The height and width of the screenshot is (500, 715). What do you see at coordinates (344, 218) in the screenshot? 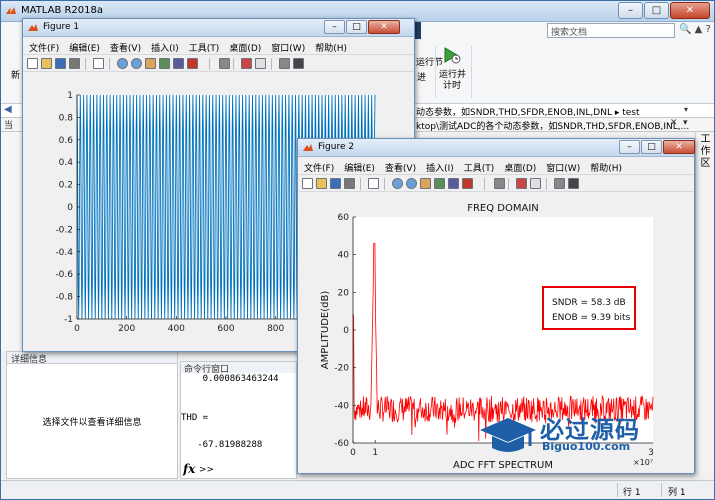
I see `y-tick-label: 60` at bounding box center [344, 218].